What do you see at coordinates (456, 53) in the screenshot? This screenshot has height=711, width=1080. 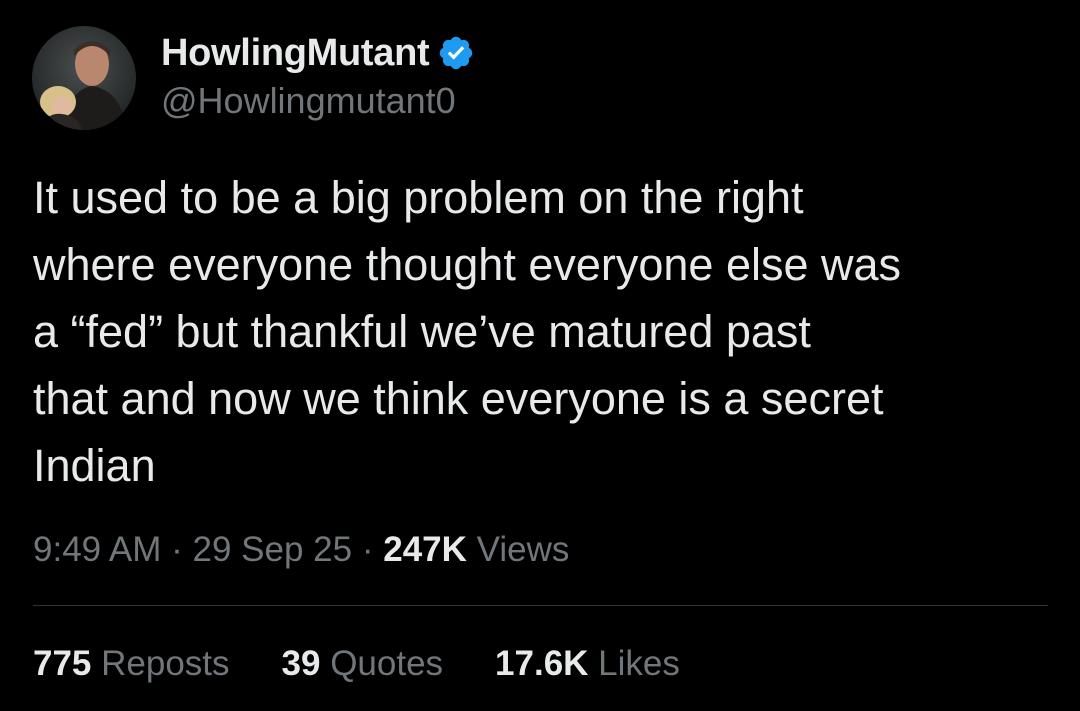 I see `verified-badge-icon` at bounding box center [456, 53].